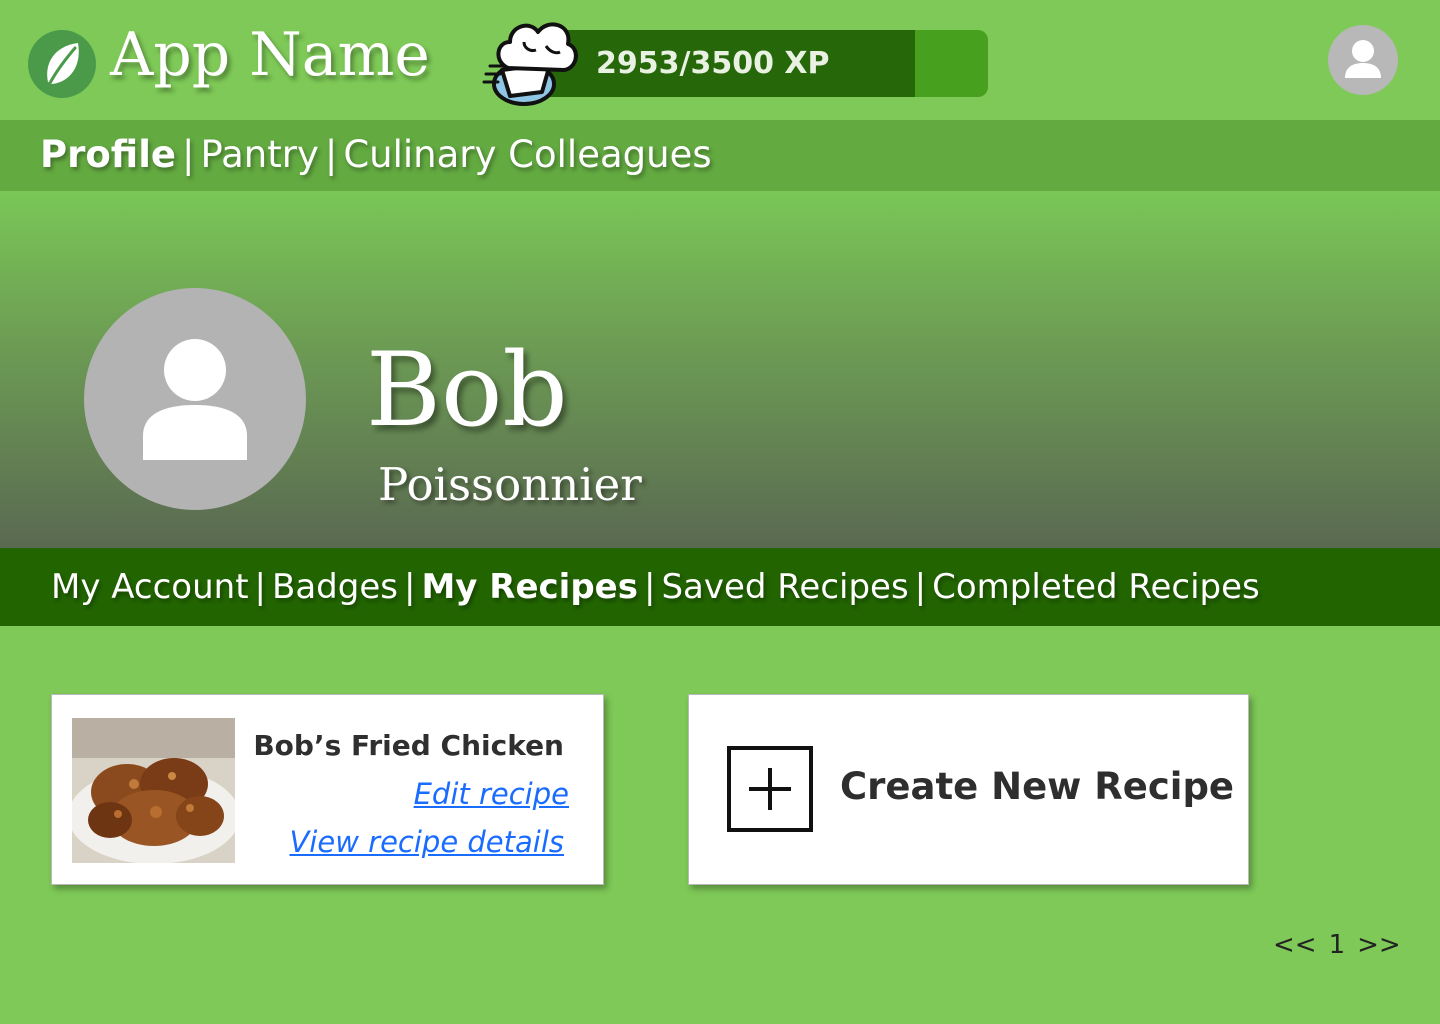 This screenshot has height=1024, width=1440. I want to click on profile-name: Bob, so click(467, 390).